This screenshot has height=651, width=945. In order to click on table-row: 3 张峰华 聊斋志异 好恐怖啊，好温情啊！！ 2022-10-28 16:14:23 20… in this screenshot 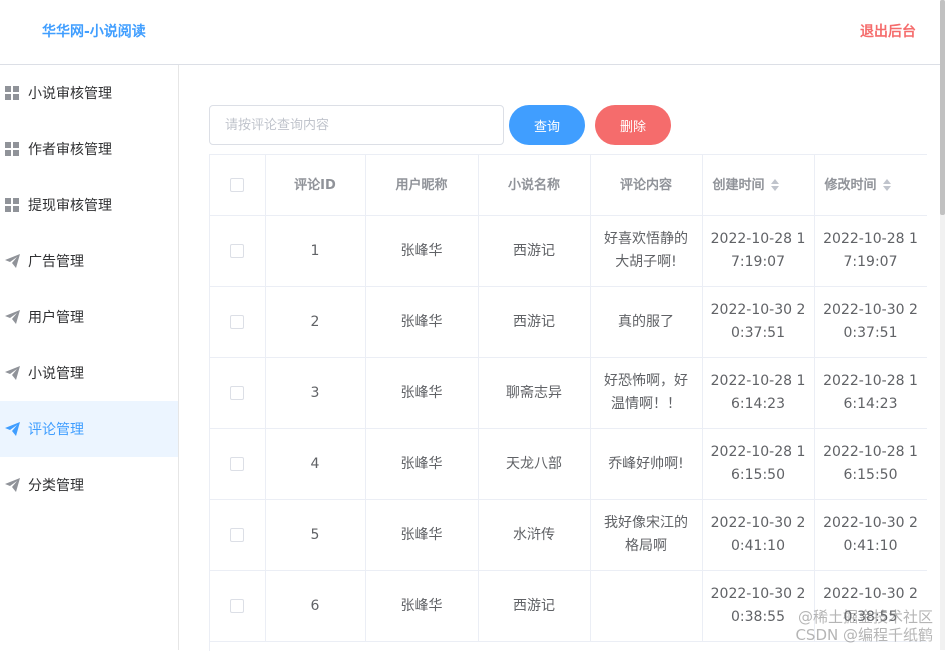, I will do `click(568, 393)`.